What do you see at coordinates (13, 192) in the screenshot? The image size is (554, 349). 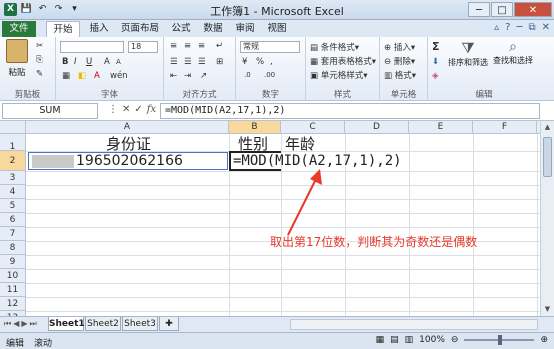 I see `row-header-4: 4` at bounding box center [13, 192].